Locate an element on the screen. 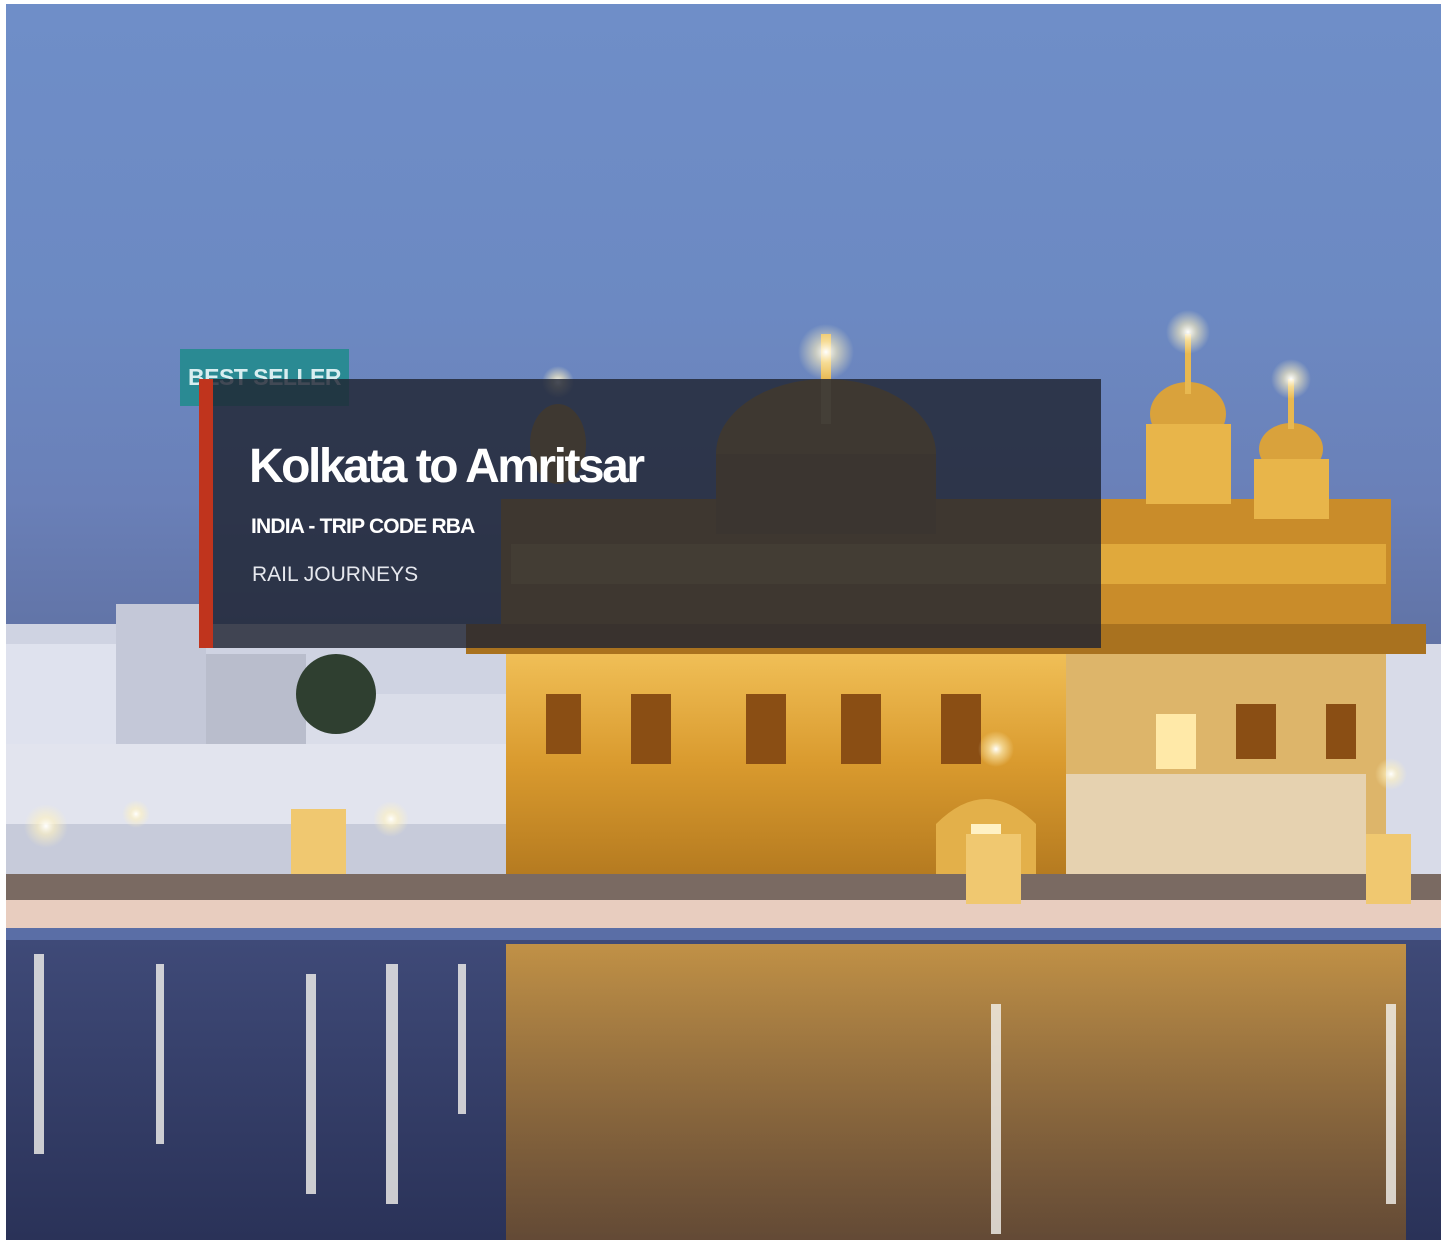 Image resolution: width=1455 pixels, height=1241 pixels. tour-category-label: RAIL JOURNEYS is located at coordinates (335, 574).